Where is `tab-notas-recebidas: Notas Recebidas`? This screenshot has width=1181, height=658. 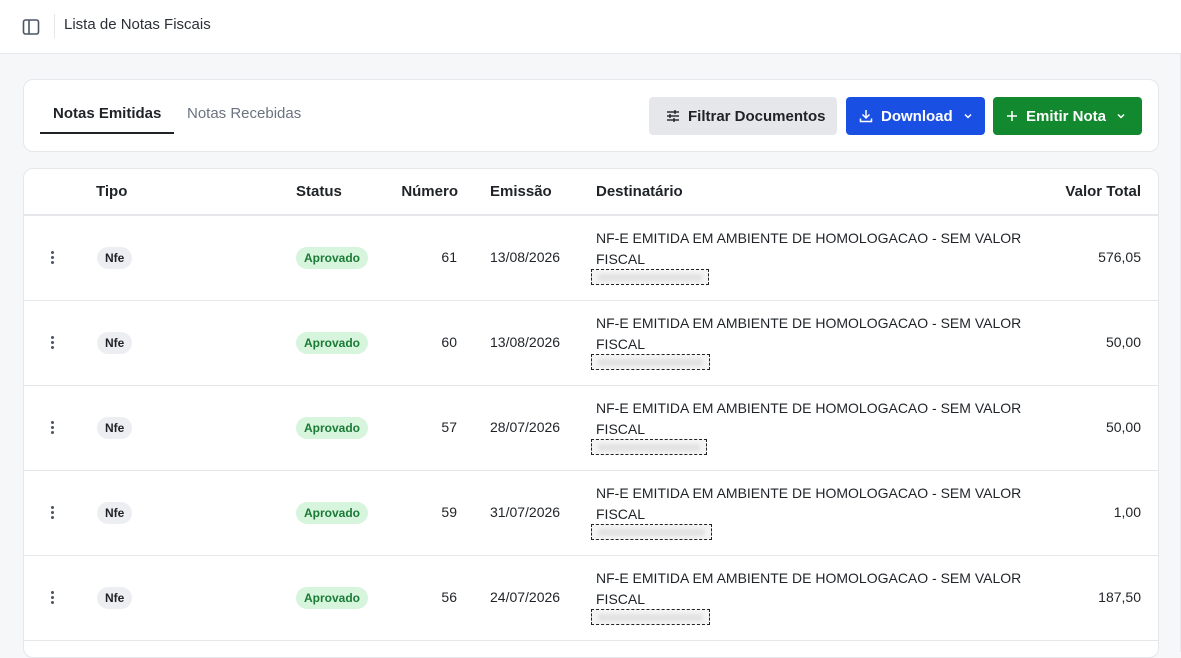 tab-notas-recebidas: Notas Recebidas is located at coordinates (244, 113).